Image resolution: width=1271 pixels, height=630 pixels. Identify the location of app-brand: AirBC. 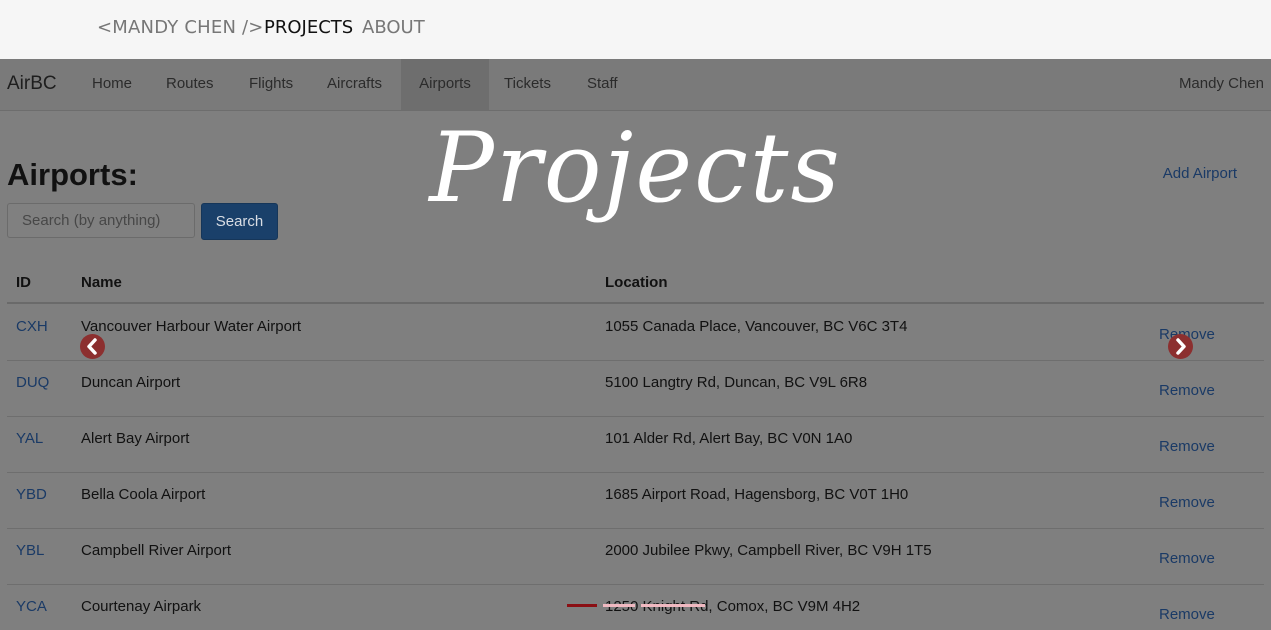
(32, 84).